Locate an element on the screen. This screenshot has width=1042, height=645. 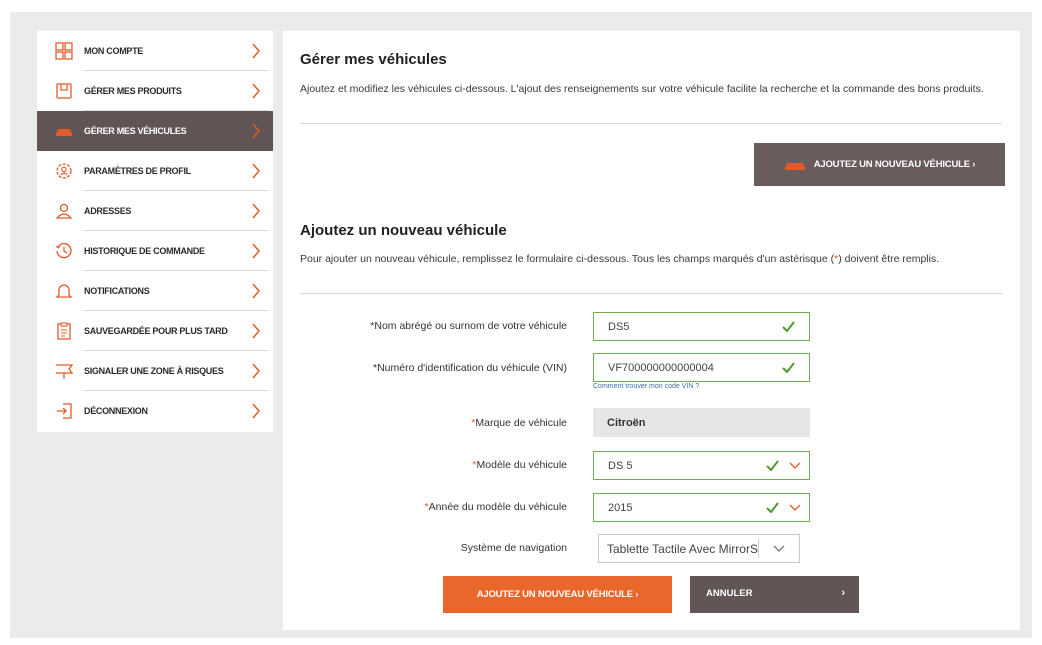
chevron-right-icon: › is located at coordinates (843, 593).